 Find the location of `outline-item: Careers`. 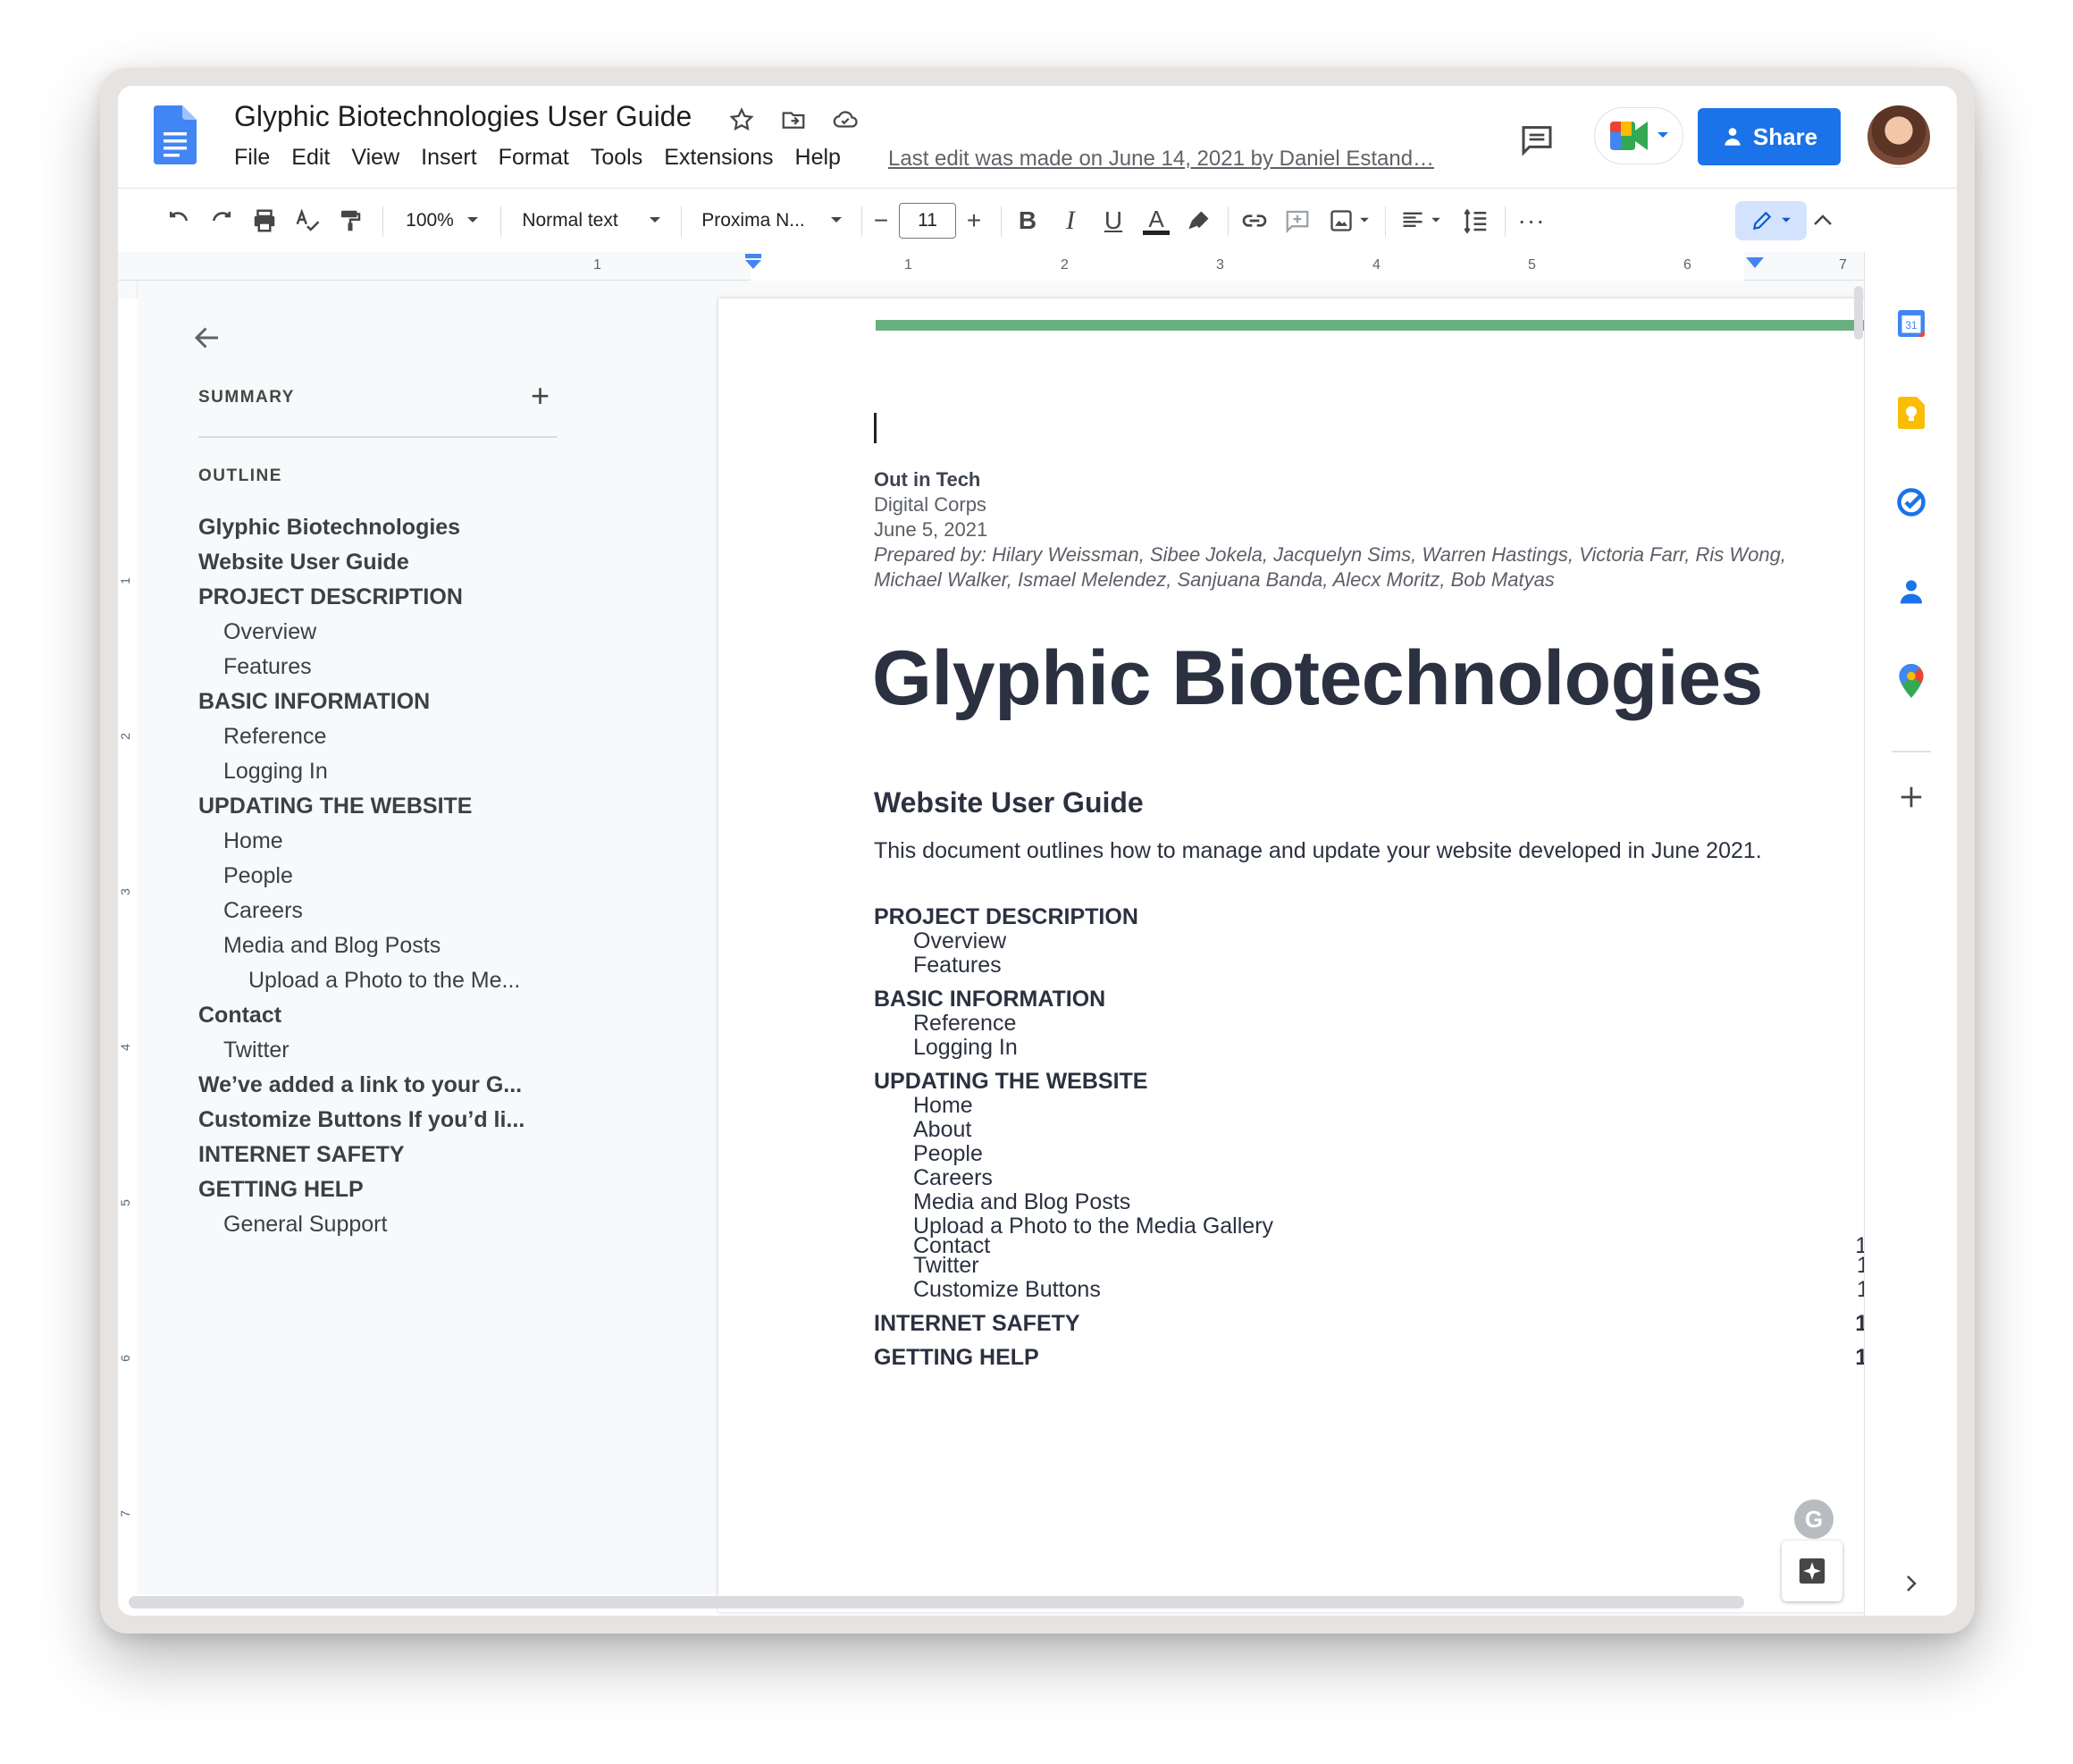

outline-item: Careers is located at coordinates (263, 911).